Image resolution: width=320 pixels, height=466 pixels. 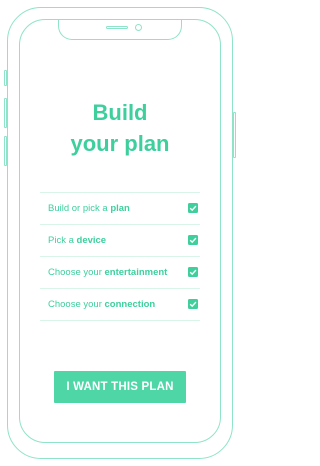 I want to click on speaker-icon, so click(x=117, y=27).